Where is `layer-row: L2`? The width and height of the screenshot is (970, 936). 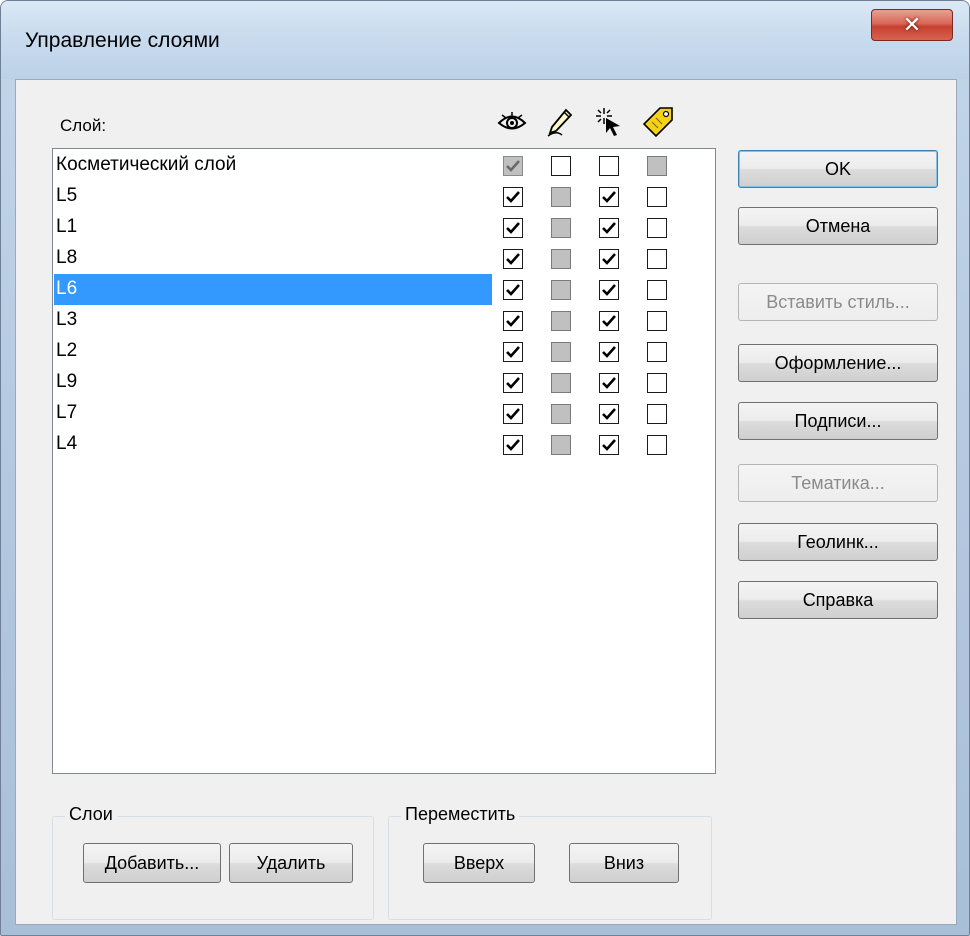 layer-row: L2 is located at coordinates (384, 351).